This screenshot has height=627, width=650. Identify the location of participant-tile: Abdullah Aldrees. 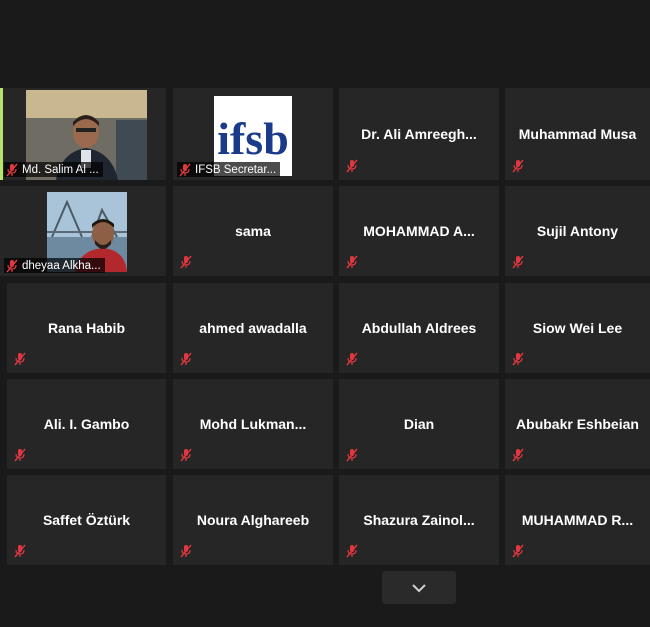
(419, 328).